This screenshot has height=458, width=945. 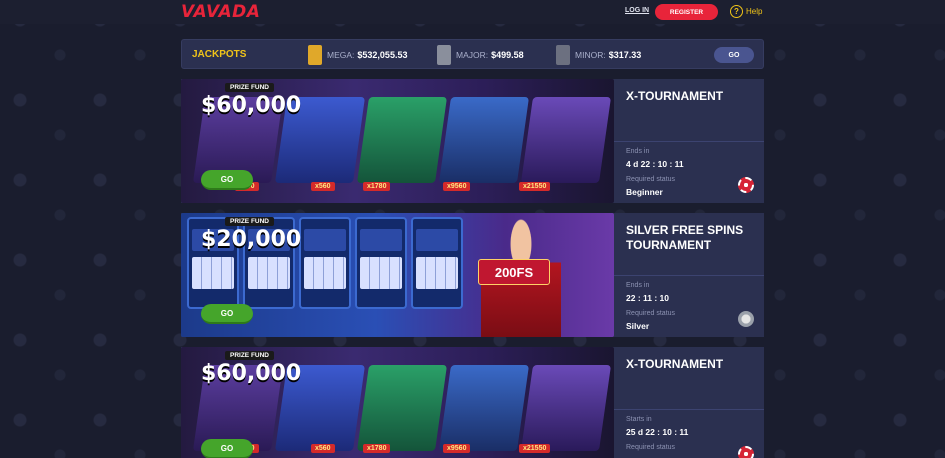 I want to click on jackpots-title: JACKPOTS, so click(x=219, y=54).